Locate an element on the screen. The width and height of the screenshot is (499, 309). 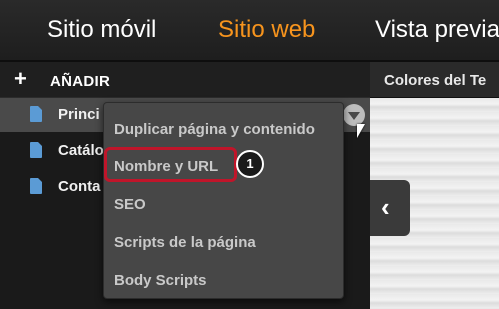
tab-mobile-site: Sitio móvil is located at coordinates (101, 30).